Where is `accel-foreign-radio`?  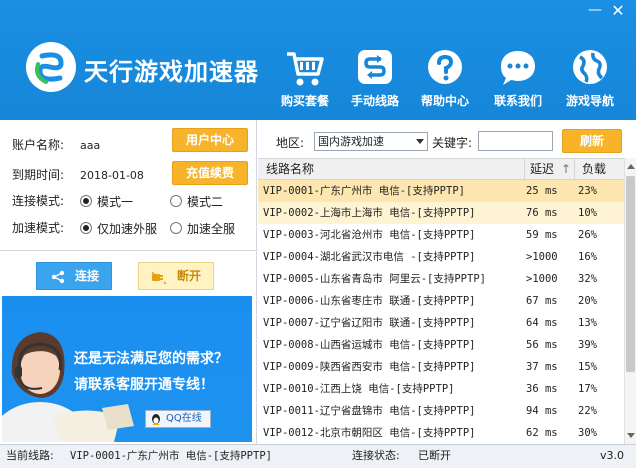
accel-foreign-radio is located at coordinates (86, 228).